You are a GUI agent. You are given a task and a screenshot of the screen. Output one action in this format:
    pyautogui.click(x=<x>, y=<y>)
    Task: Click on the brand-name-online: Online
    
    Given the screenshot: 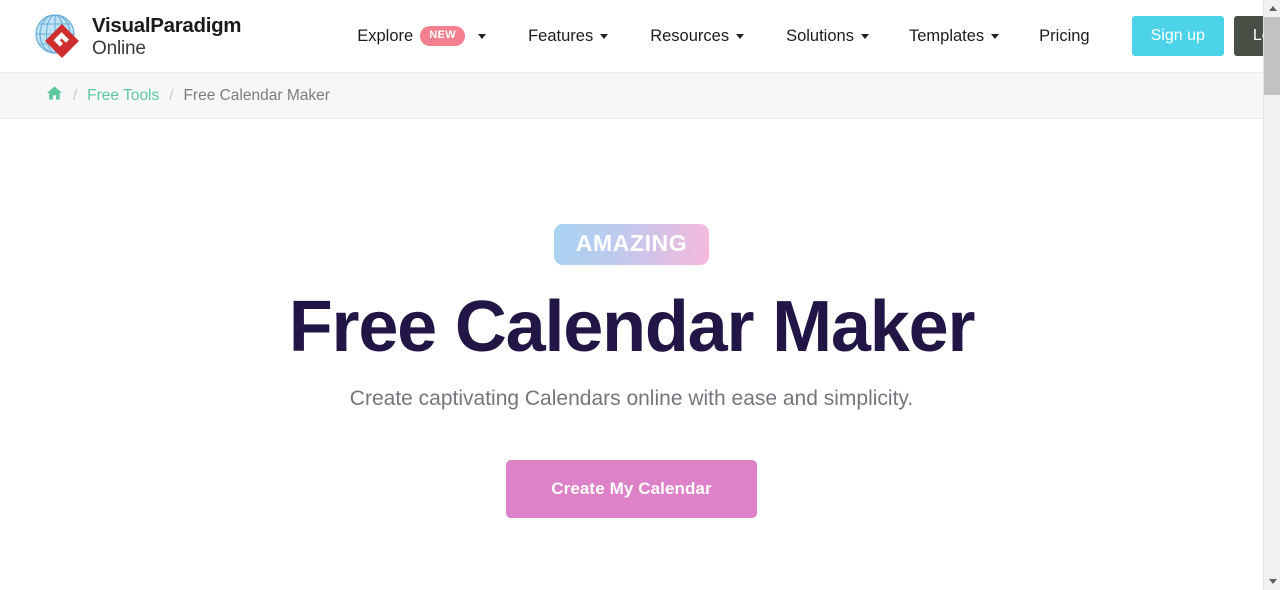 What is the action you would take?
    pyautogui.click(x=119, y=49)
    